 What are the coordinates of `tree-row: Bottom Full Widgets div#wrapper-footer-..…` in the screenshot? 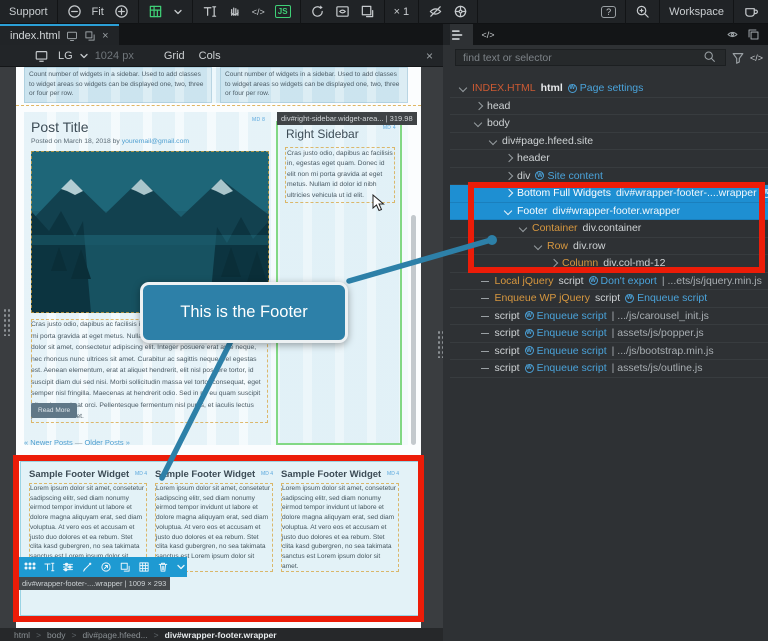 It's located at (609, 194).